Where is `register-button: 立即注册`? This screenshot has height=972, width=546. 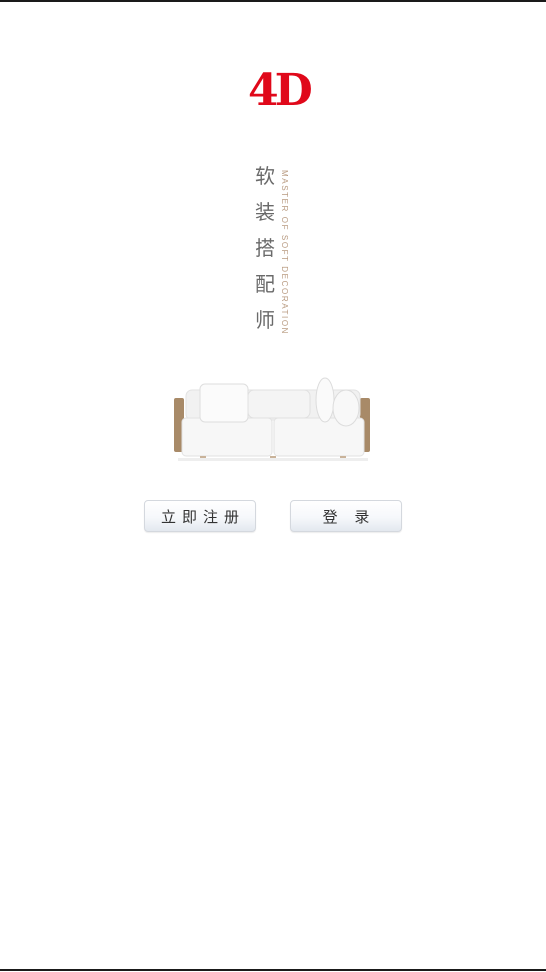
register-button: 立即注册 is located at coordinates (200, 516).